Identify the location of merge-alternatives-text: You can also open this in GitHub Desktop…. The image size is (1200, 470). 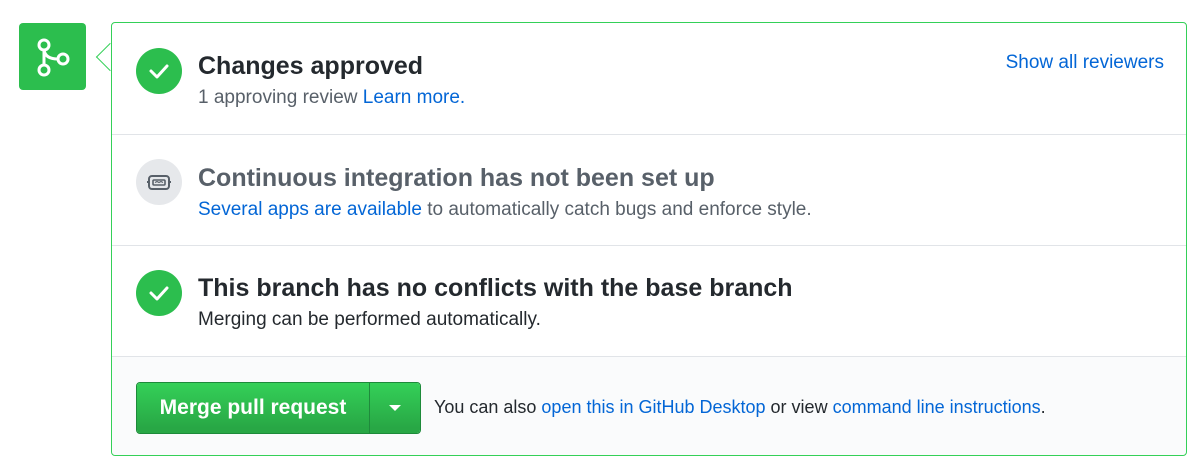
(740, 407).